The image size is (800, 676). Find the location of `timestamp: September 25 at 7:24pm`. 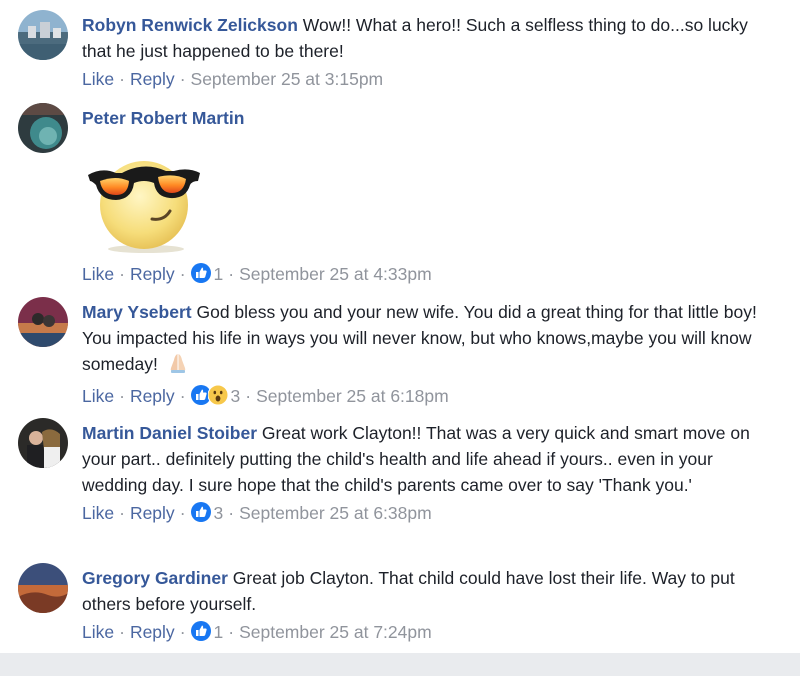

timestamp: September 25 at 7:24pm is located at coordinates (335, 632).